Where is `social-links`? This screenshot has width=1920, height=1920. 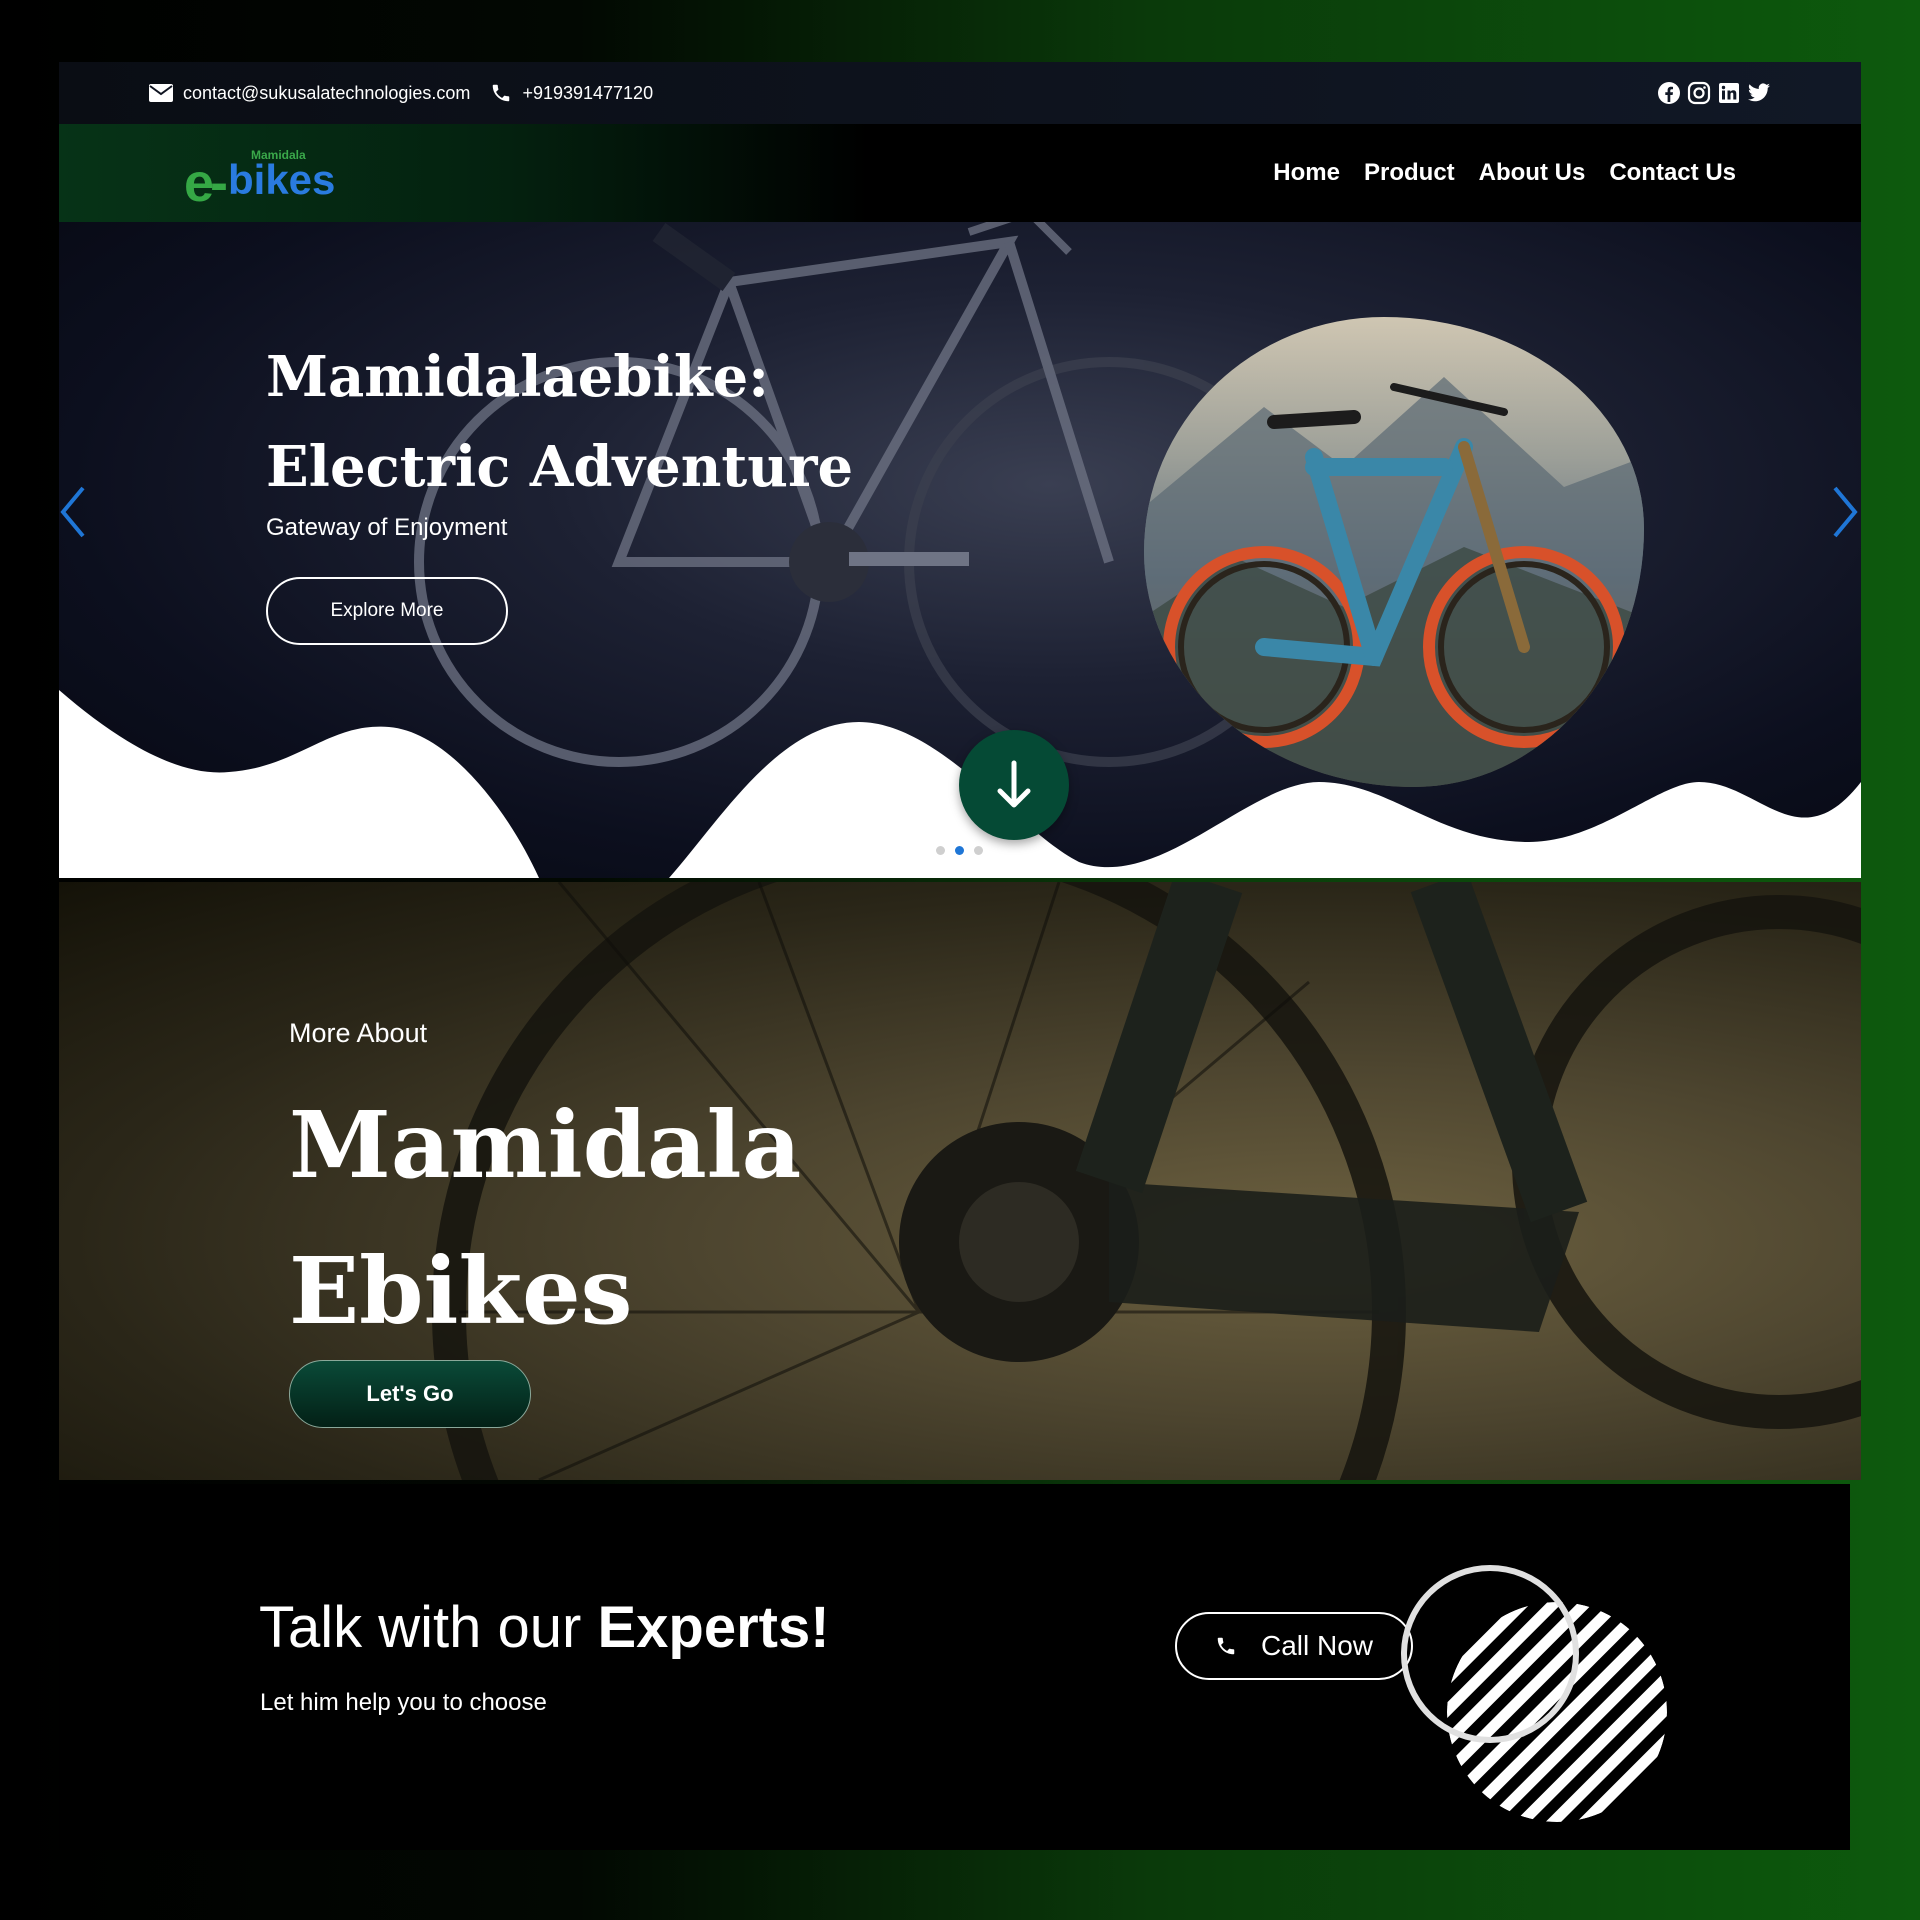 social-links is located at coordinates (1714, 93).